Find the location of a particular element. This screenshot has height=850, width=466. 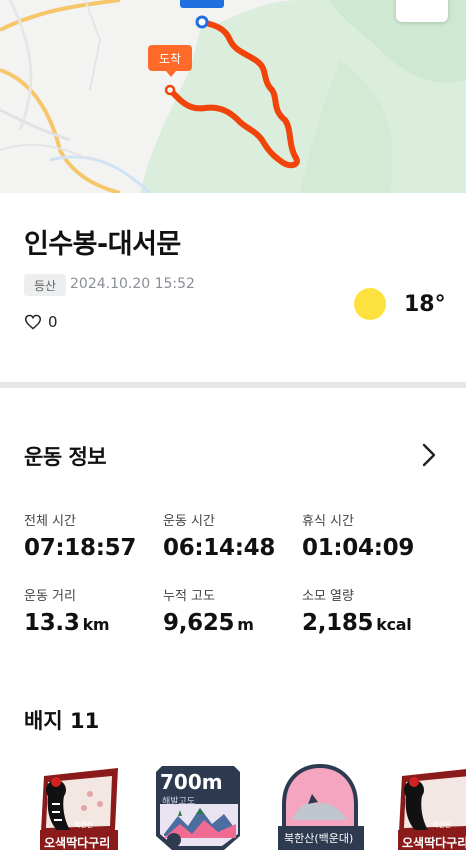

stat-unit: km is located at coordinates (96, 624).